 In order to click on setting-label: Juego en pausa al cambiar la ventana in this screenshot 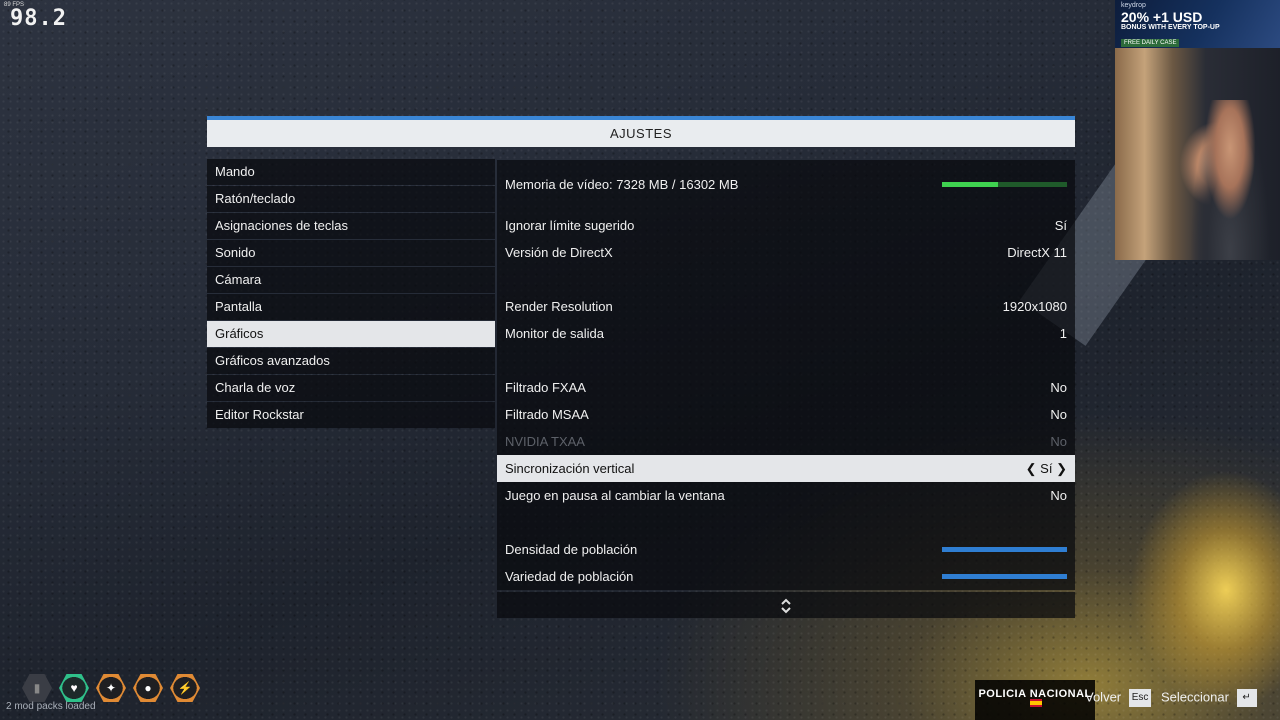, I will do `click(615, 495)`.